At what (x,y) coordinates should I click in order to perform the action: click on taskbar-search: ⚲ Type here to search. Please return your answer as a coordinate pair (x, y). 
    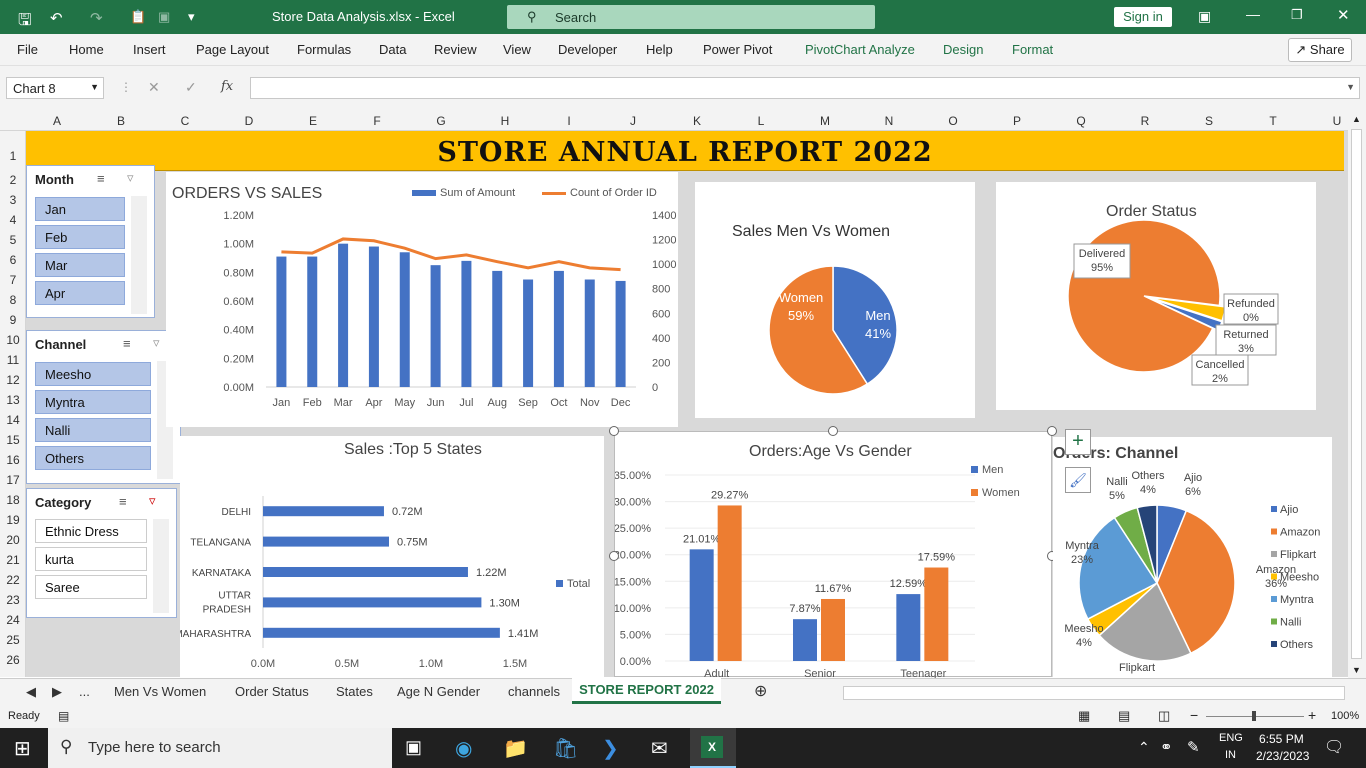
    Looking at the image, I should click on (220, 748).